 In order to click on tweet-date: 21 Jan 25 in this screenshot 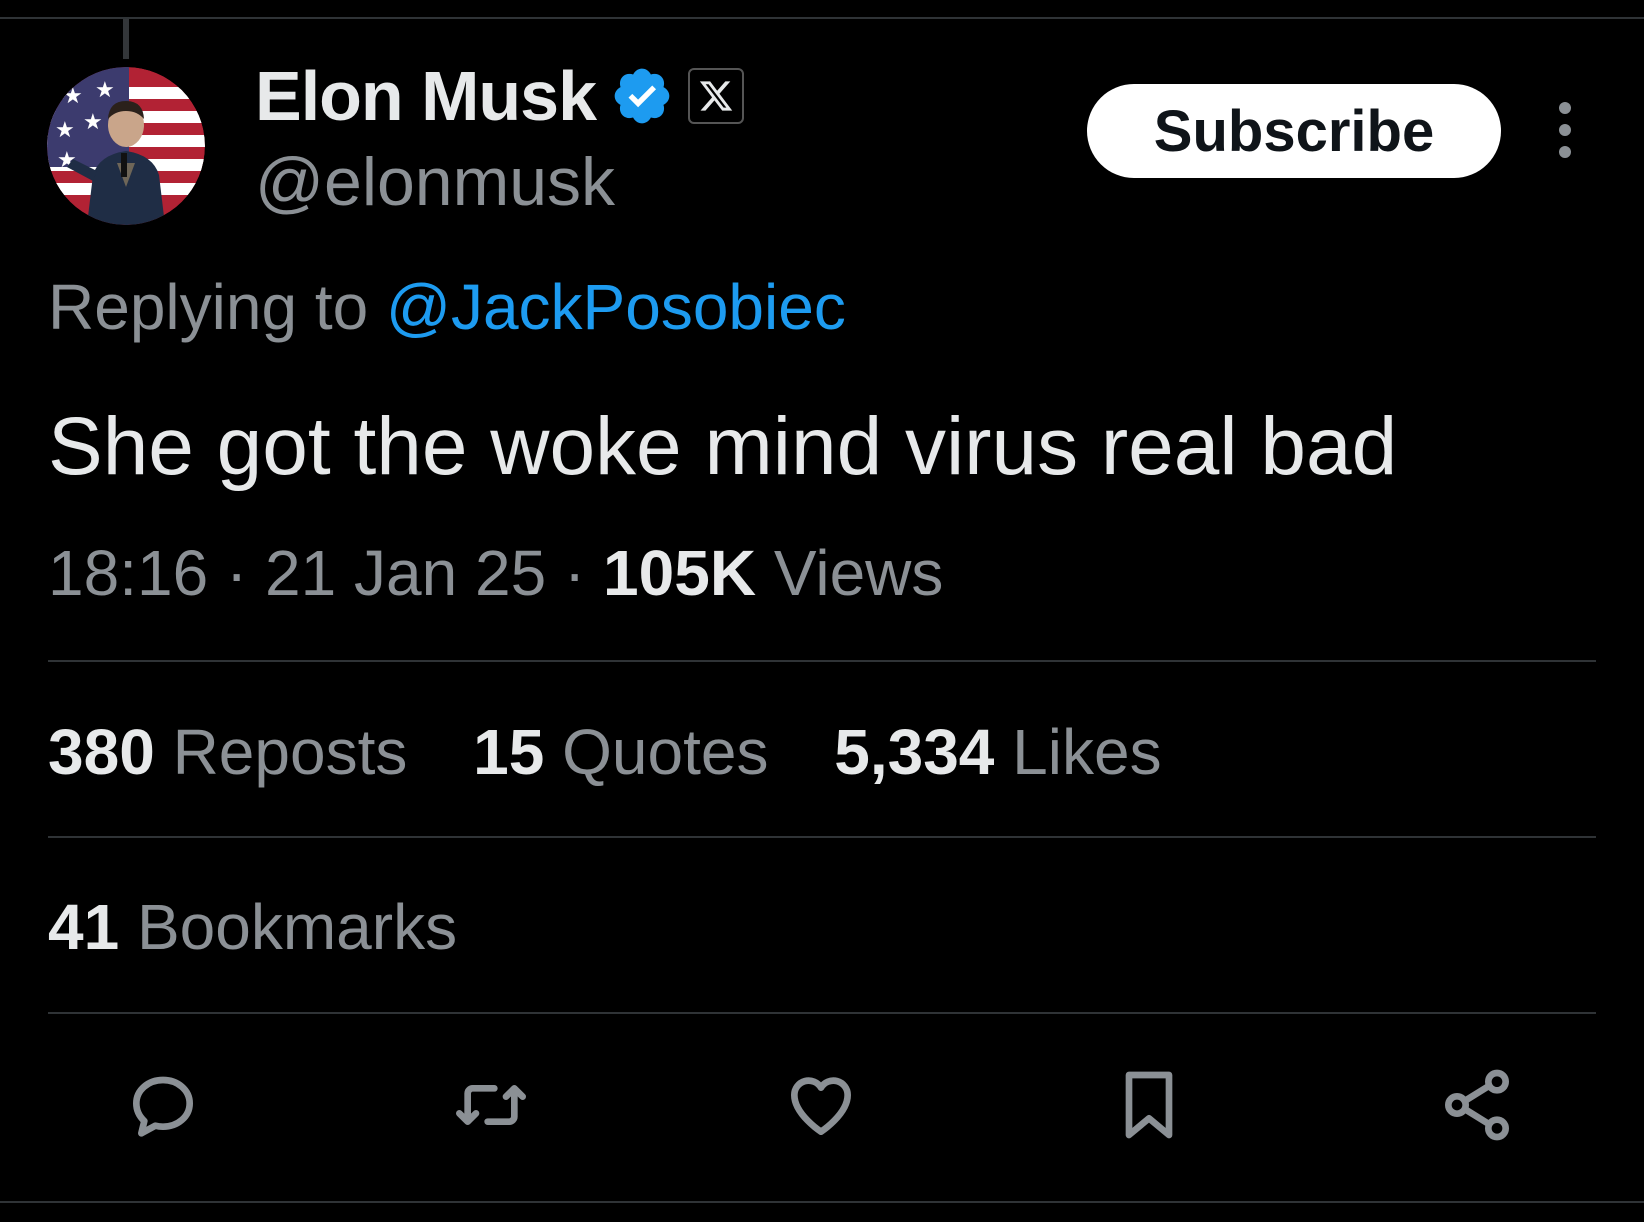, I will do `click(405, 573)`.